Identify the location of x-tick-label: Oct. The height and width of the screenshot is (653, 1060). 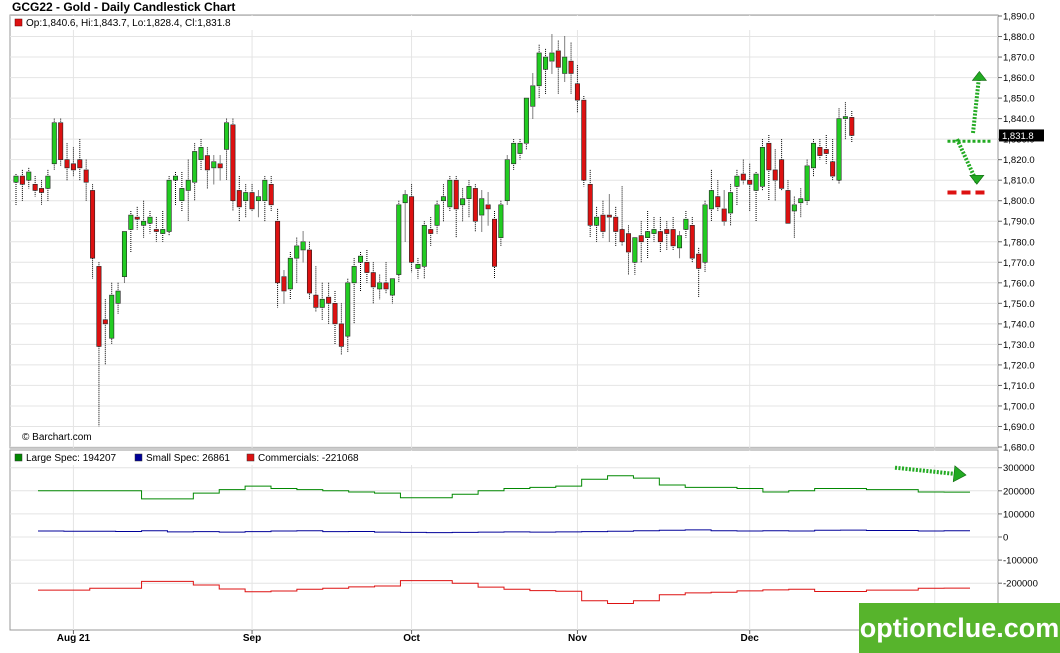
(411, 638).